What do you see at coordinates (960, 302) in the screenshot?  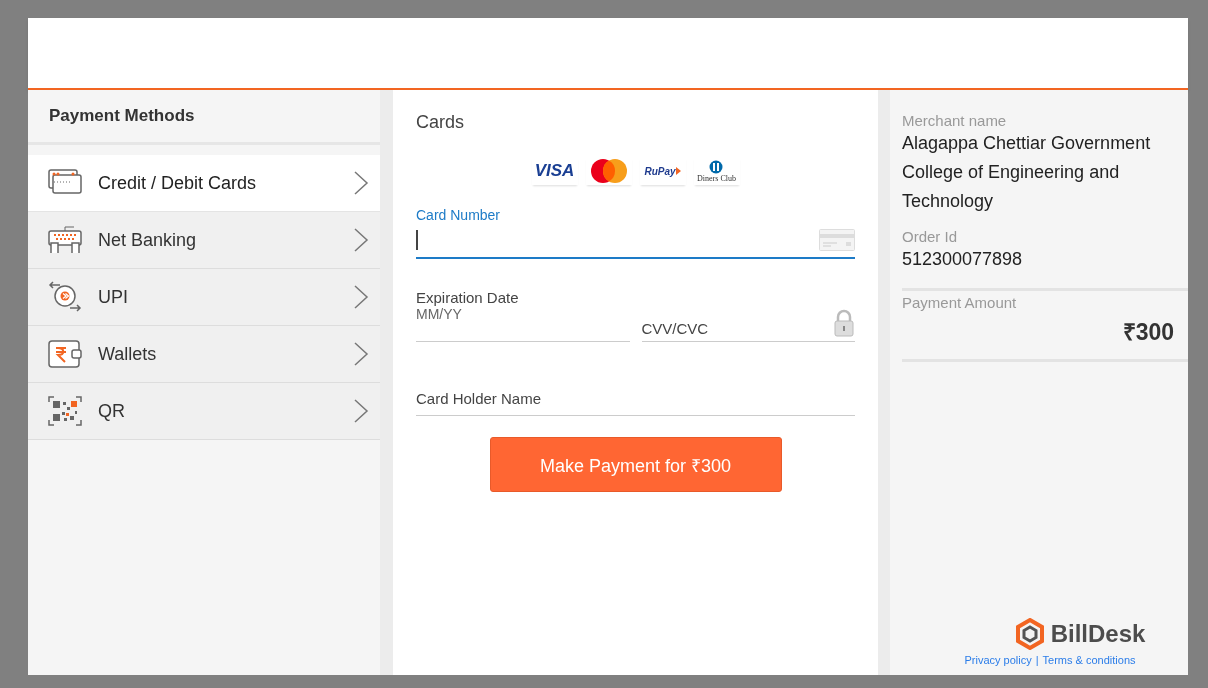 I see `amount-label: Payment Amount` at bounding box center [960, 302].